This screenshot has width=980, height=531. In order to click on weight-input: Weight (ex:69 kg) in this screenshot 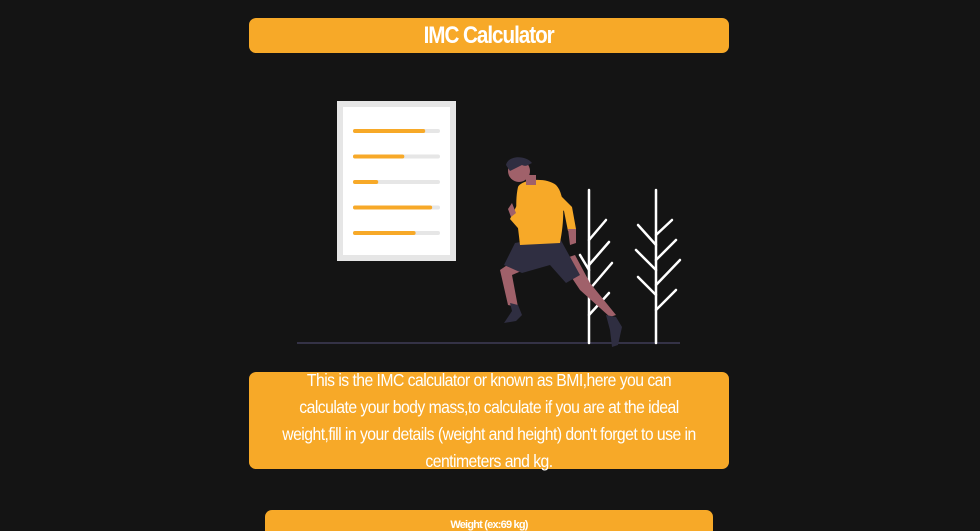, I will do `click(489, 520)`.